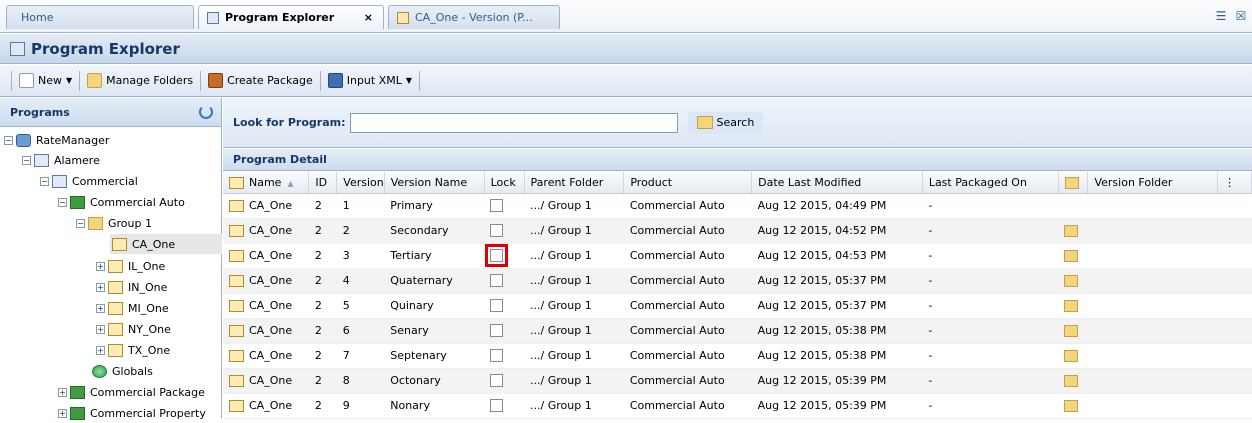  Describe the element at coordinates (1221, 16) in the screenshot. I see `tab-list-icon: ☰` at that location.